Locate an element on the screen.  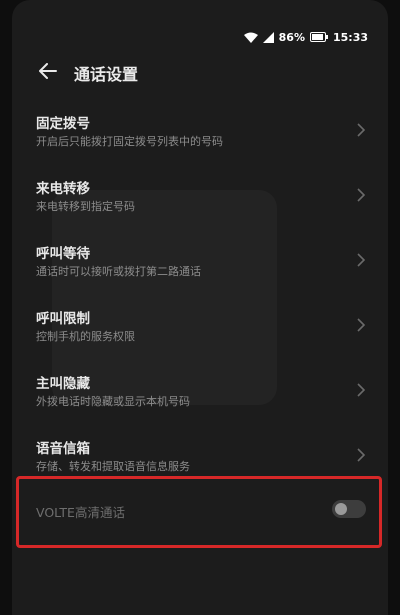
setting-call-forwarding: 来电转移 来电转移到指定号码 is located at coordinates (200, 197).